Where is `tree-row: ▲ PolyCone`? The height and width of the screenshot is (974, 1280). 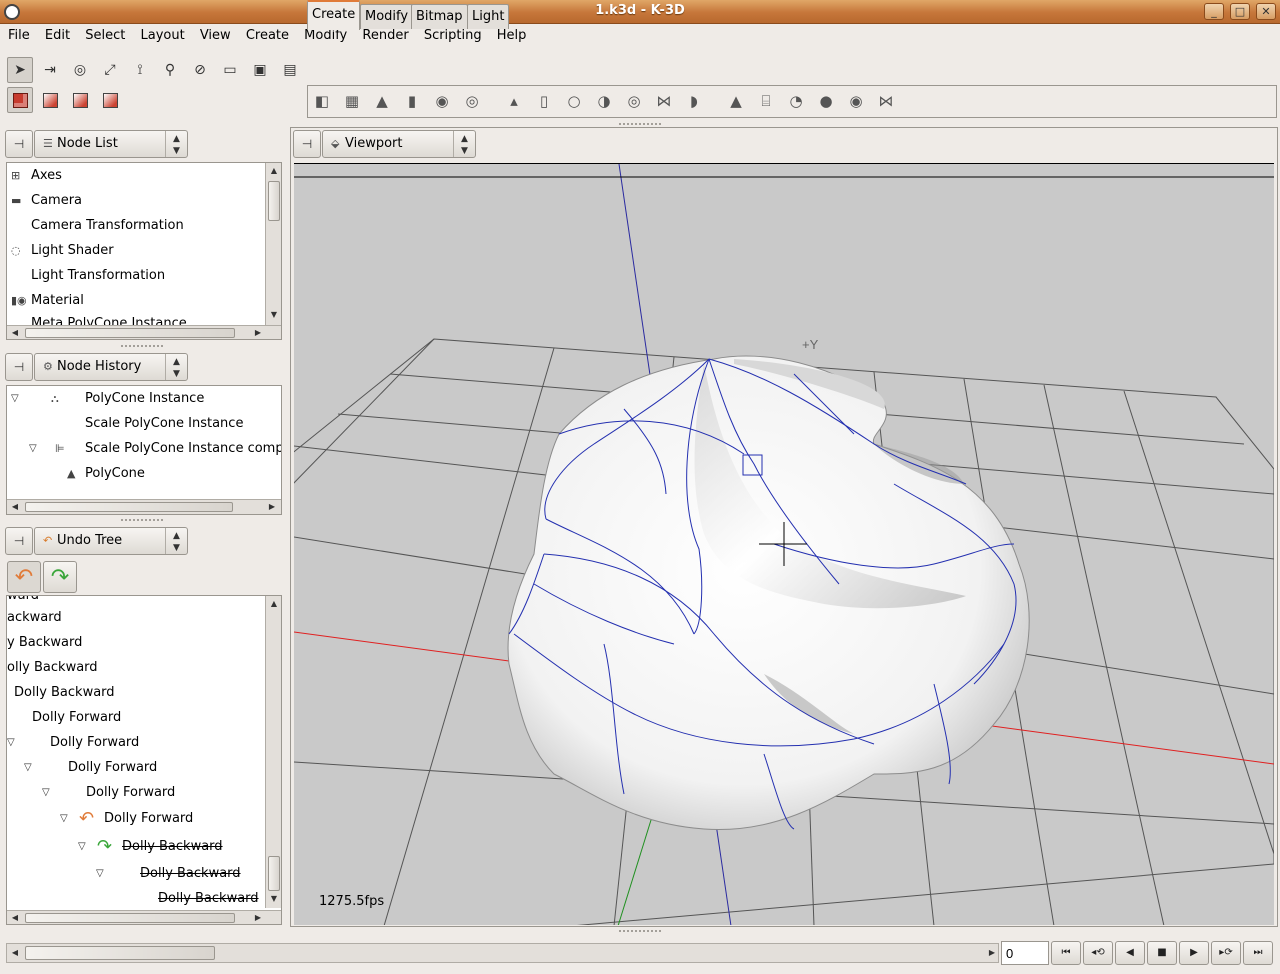 tree-row: ▲ PolyCone is located at coordinates (146, 473).